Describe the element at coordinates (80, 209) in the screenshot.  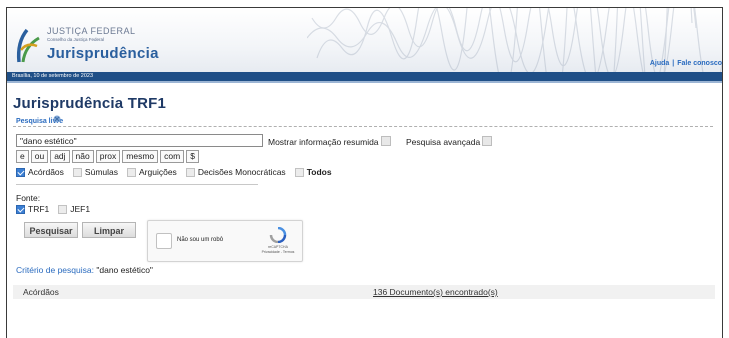
I see `jef1-label: JEF1` at that location.